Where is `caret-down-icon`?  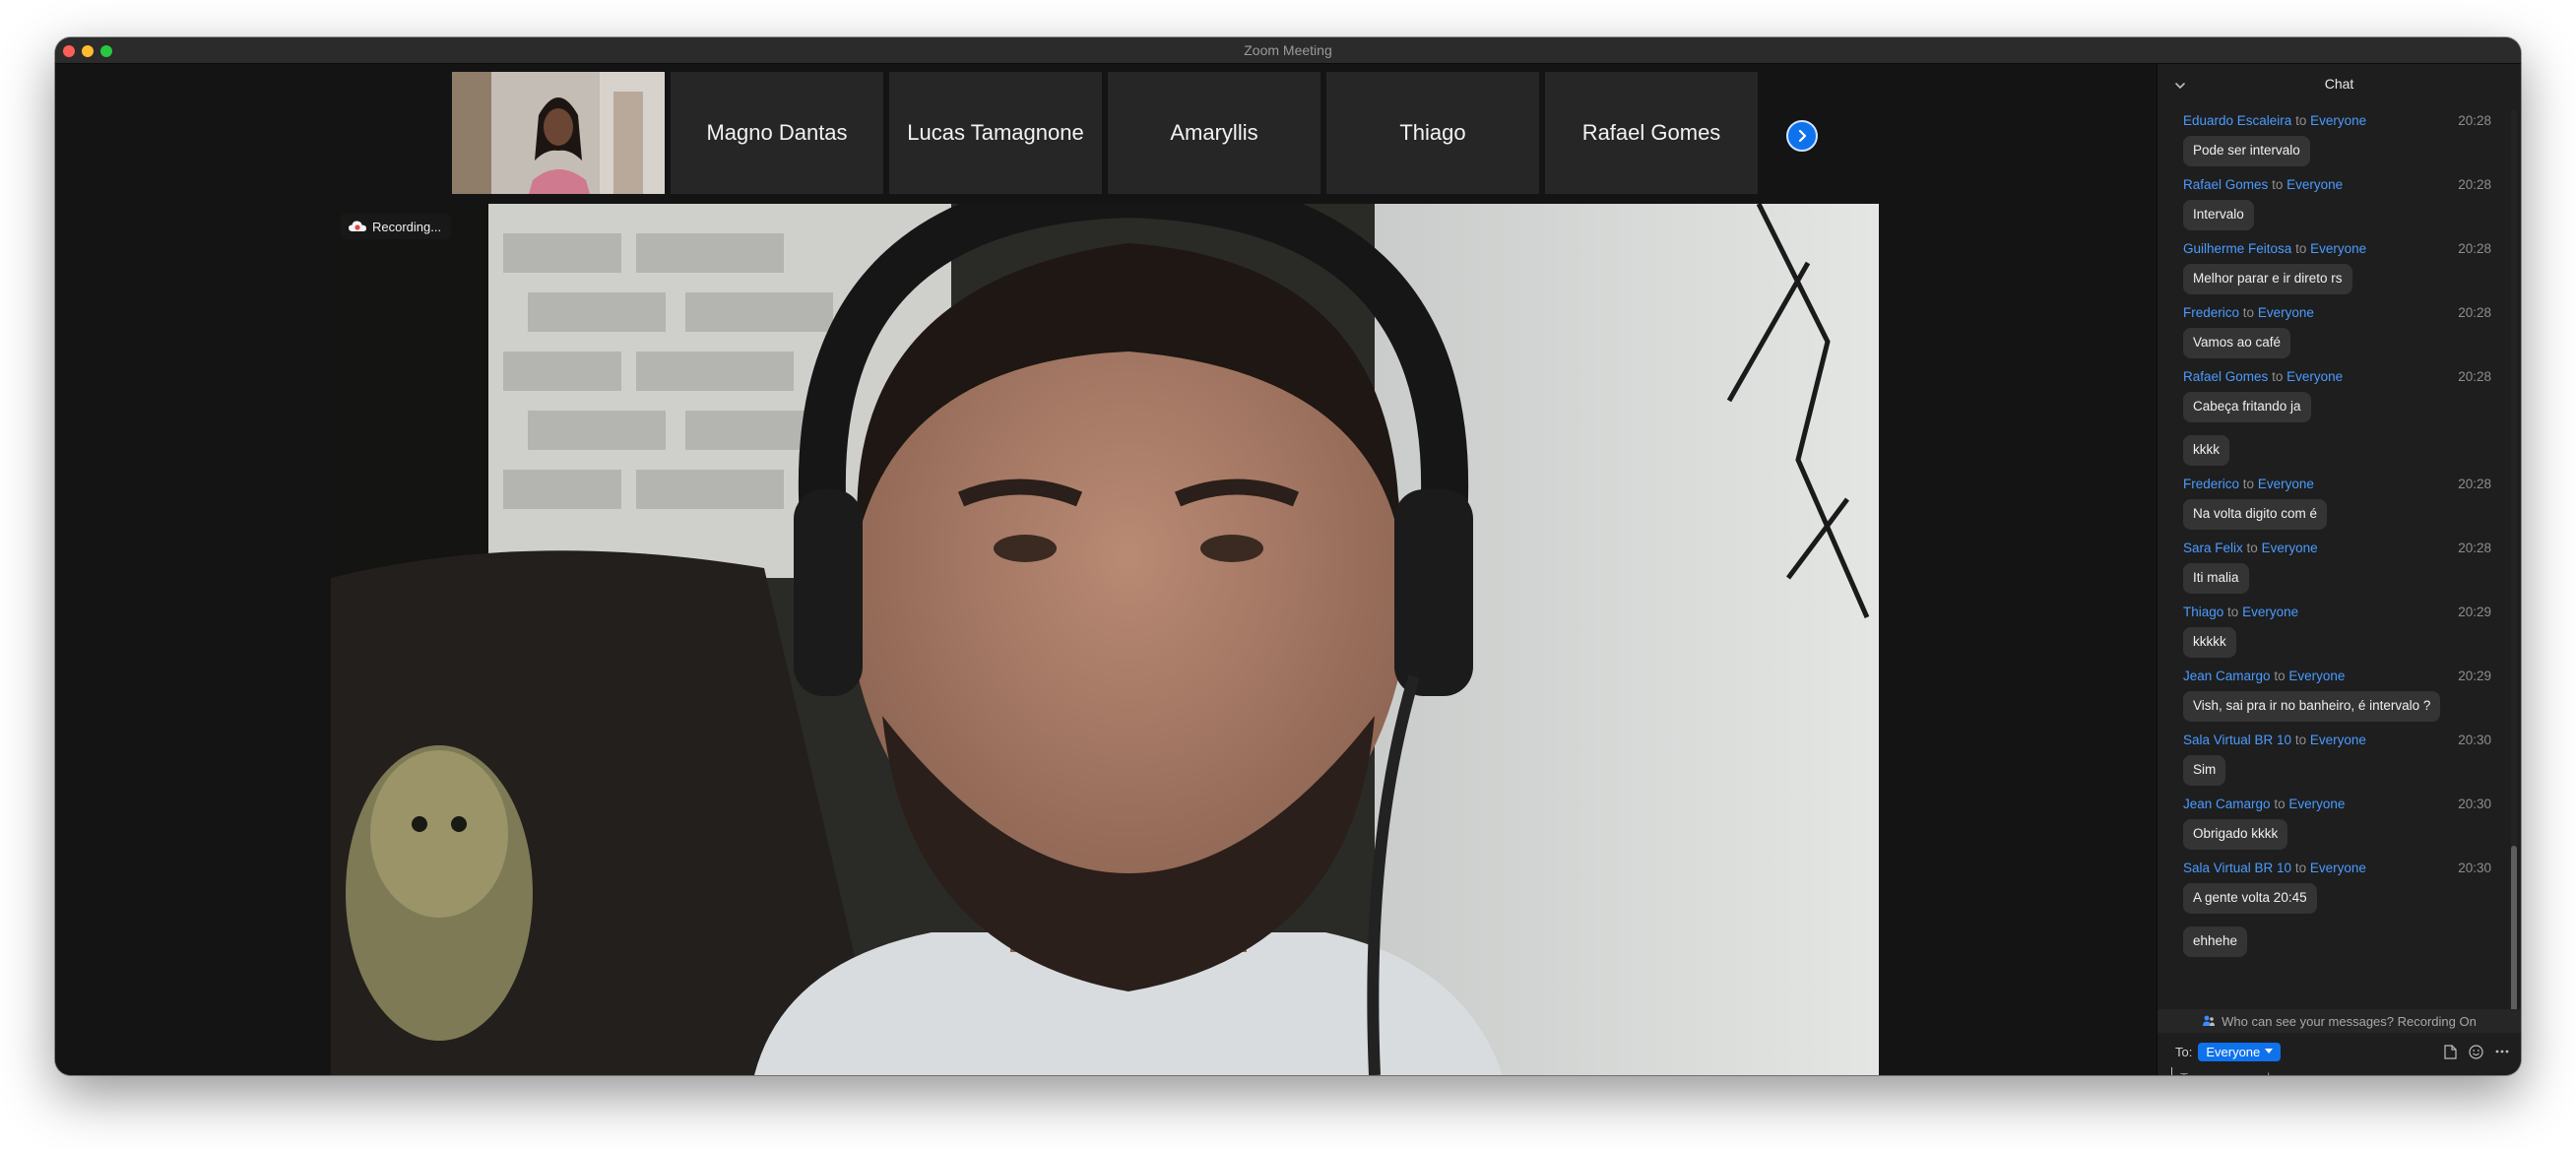 caret-down-icon is located at coordinates (2269, 1051).